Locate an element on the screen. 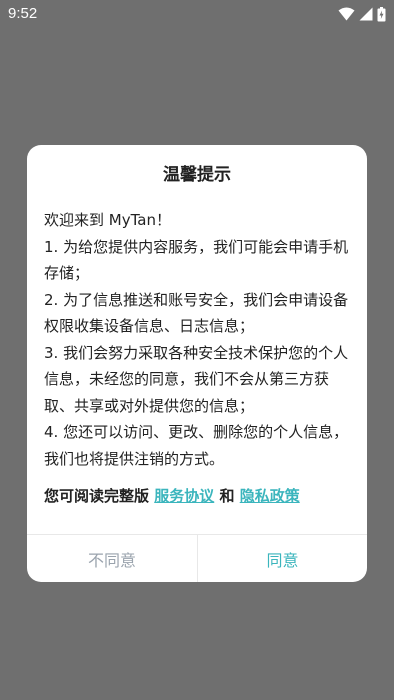 This screenshot has height=700, width=394. agree-button: 同意 is located at coordinates (282, 558).